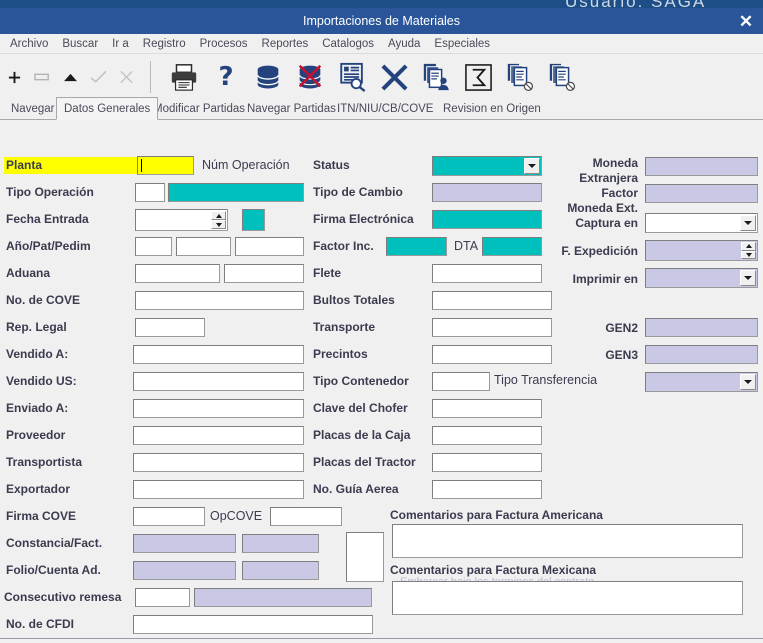  What do you see at coordinates (218, 489) in the screenshot?
I see `exportador-input` at bounding box center [218, 489].